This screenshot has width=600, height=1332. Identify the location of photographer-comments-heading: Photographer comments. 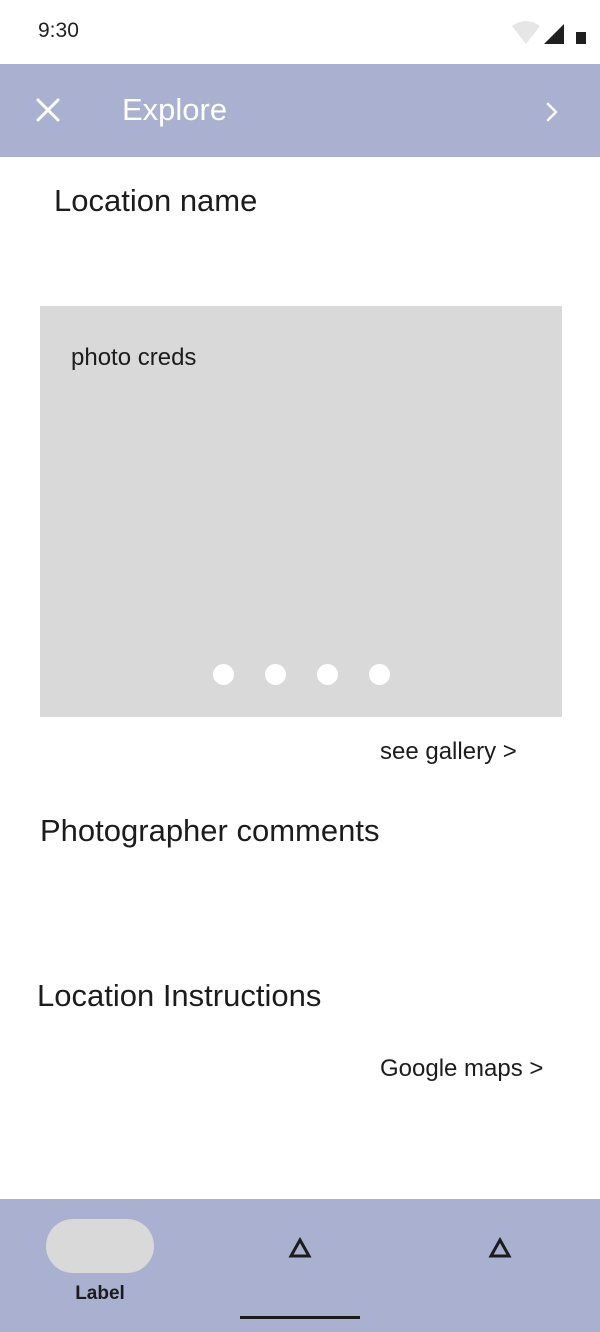
(210, 830).